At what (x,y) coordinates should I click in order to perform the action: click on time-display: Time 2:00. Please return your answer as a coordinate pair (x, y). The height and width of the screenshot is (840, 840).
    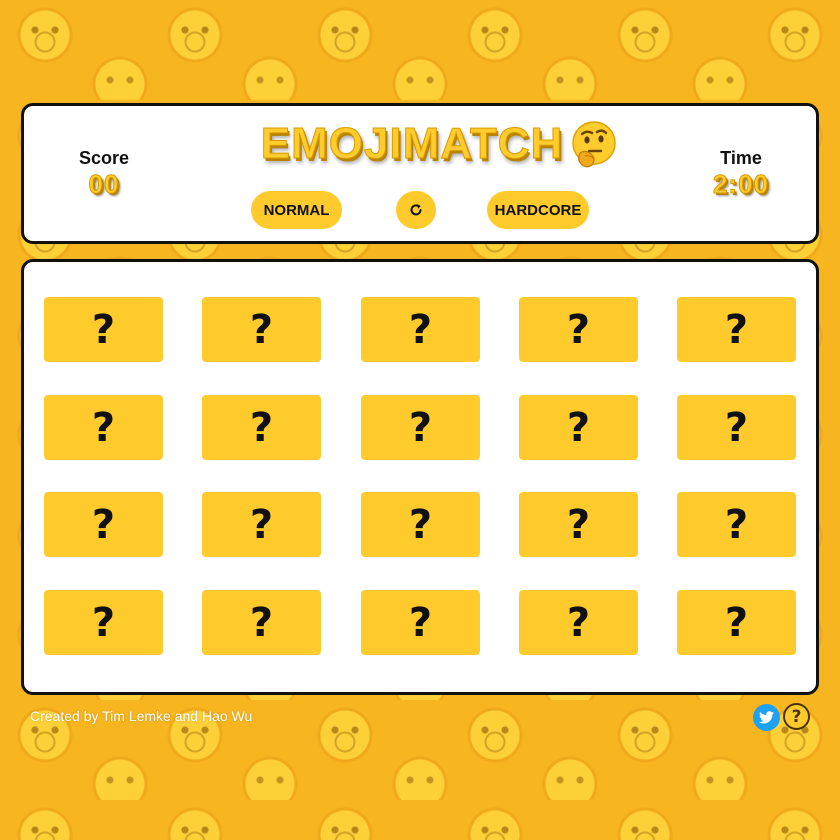
    Looking at the image, I should click on (741, 174).